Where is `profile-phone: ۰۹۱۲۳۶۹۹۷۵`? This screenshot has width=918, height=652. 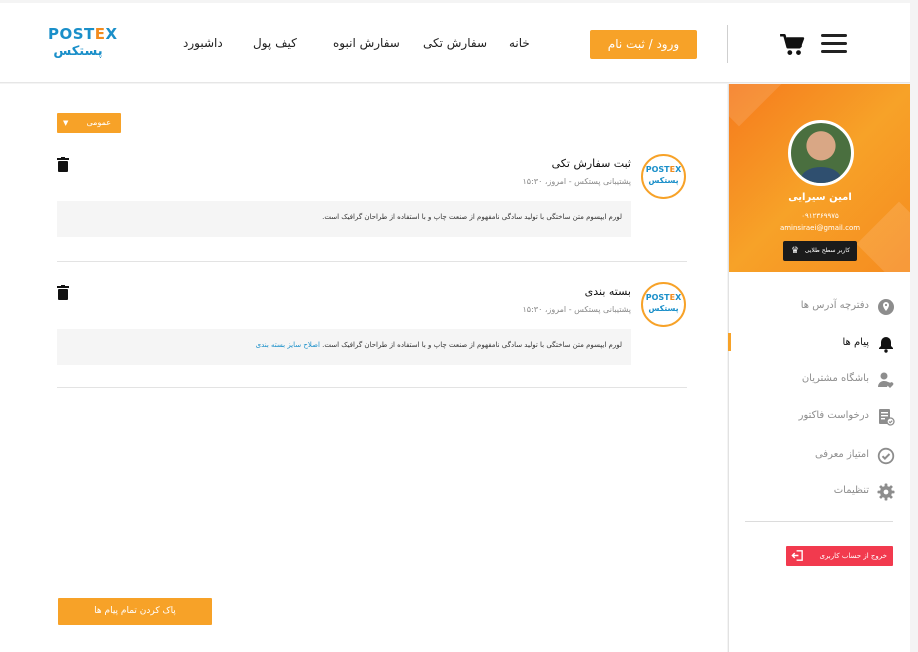
profile-phone: ۰۹۱۲۳۶۹۹۷۵ is located at coordinates (820, 216).